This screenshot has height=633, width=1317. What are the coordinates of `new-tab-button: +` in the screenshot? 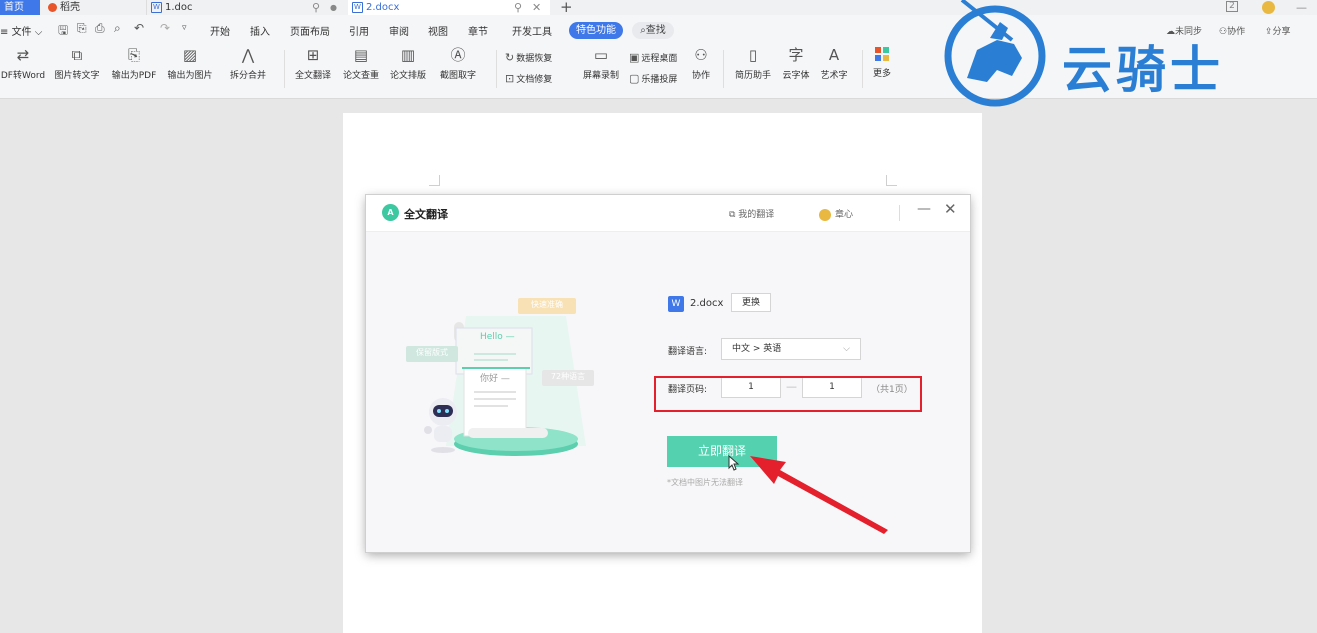 It's located at (566, 8).